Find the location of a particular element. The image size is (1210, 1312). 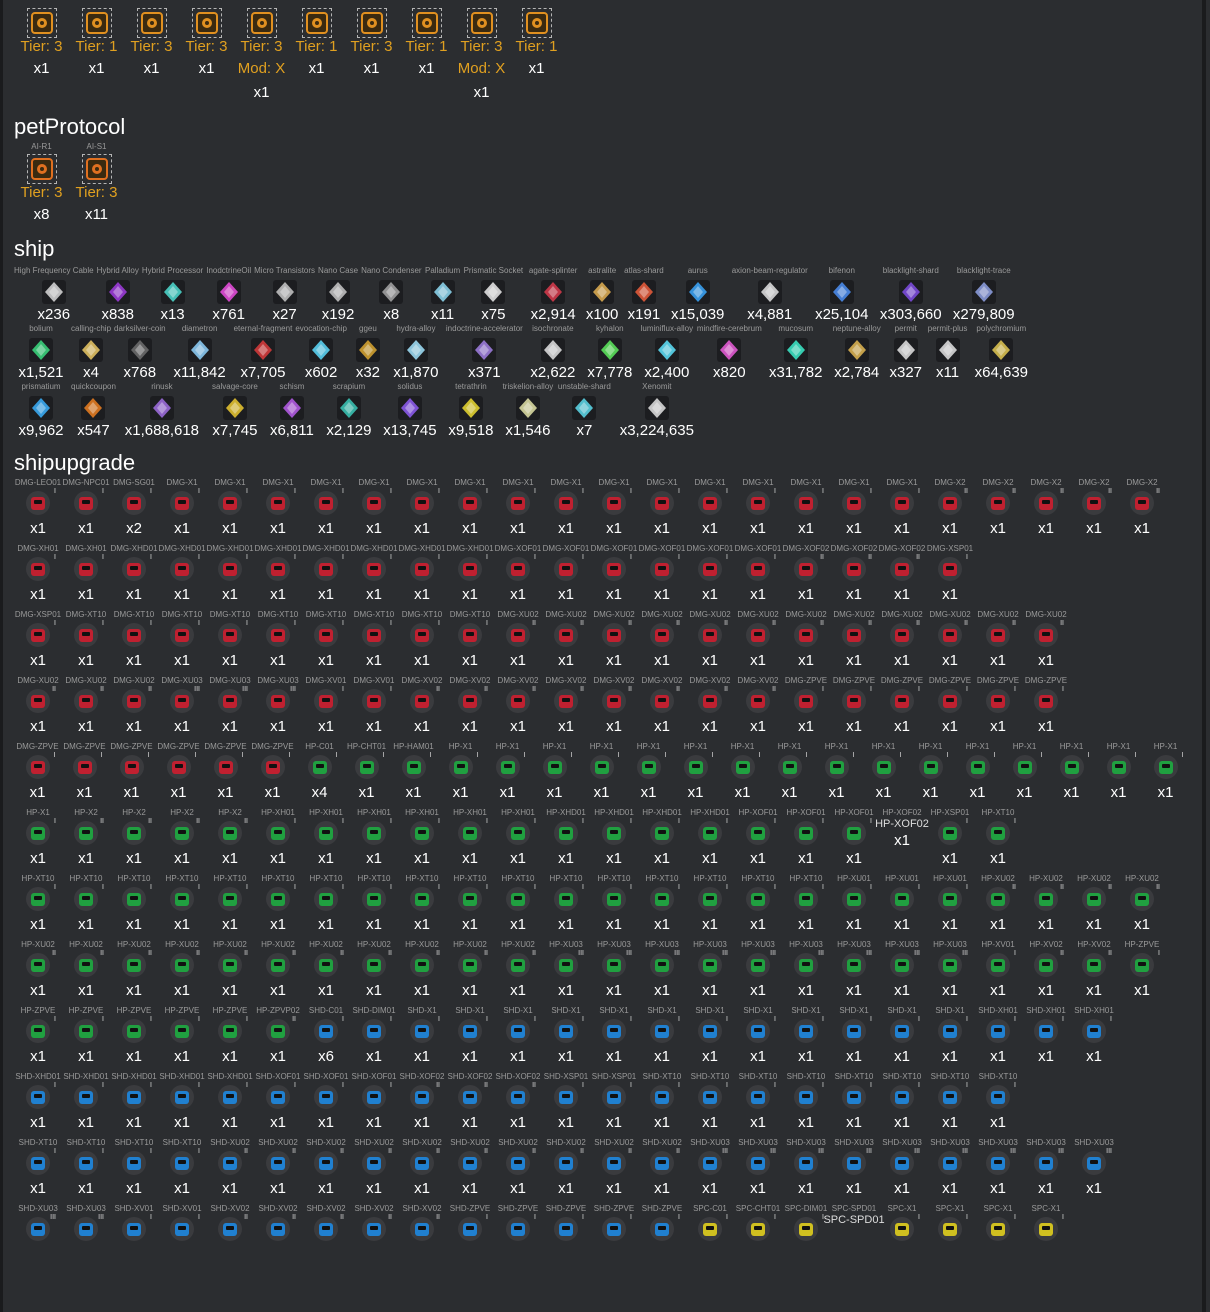

upgrade-item: SPC-SPD01 SPC-SPD01 is located at coordinates (853, 1215).